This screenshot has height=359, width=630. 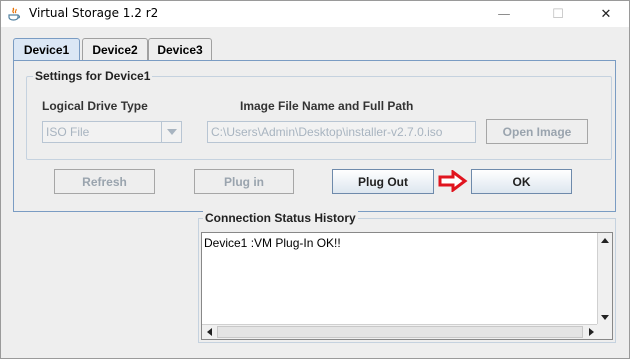 What do you see at coordinates (104, 181) in the screenshot?
I see `refresh-button: Refresh` at bounding box center [104, 181].